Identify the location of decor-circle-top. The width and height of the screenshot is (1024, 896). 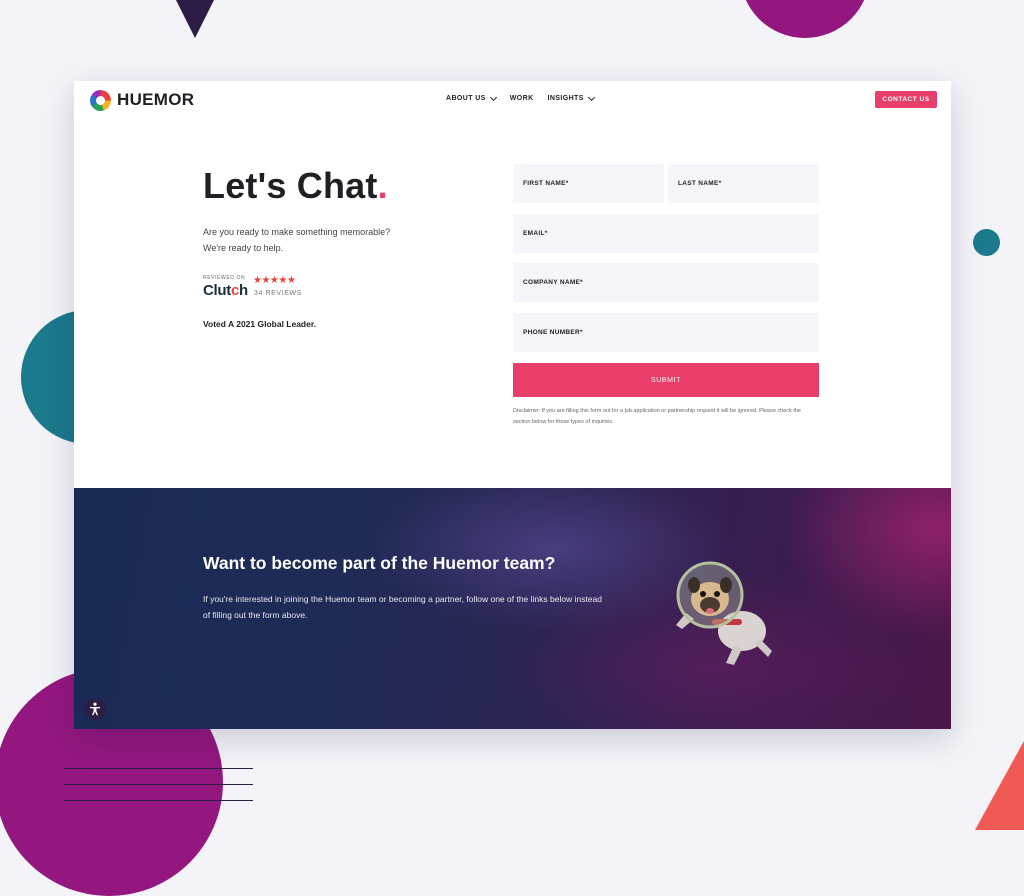
(805, 19).